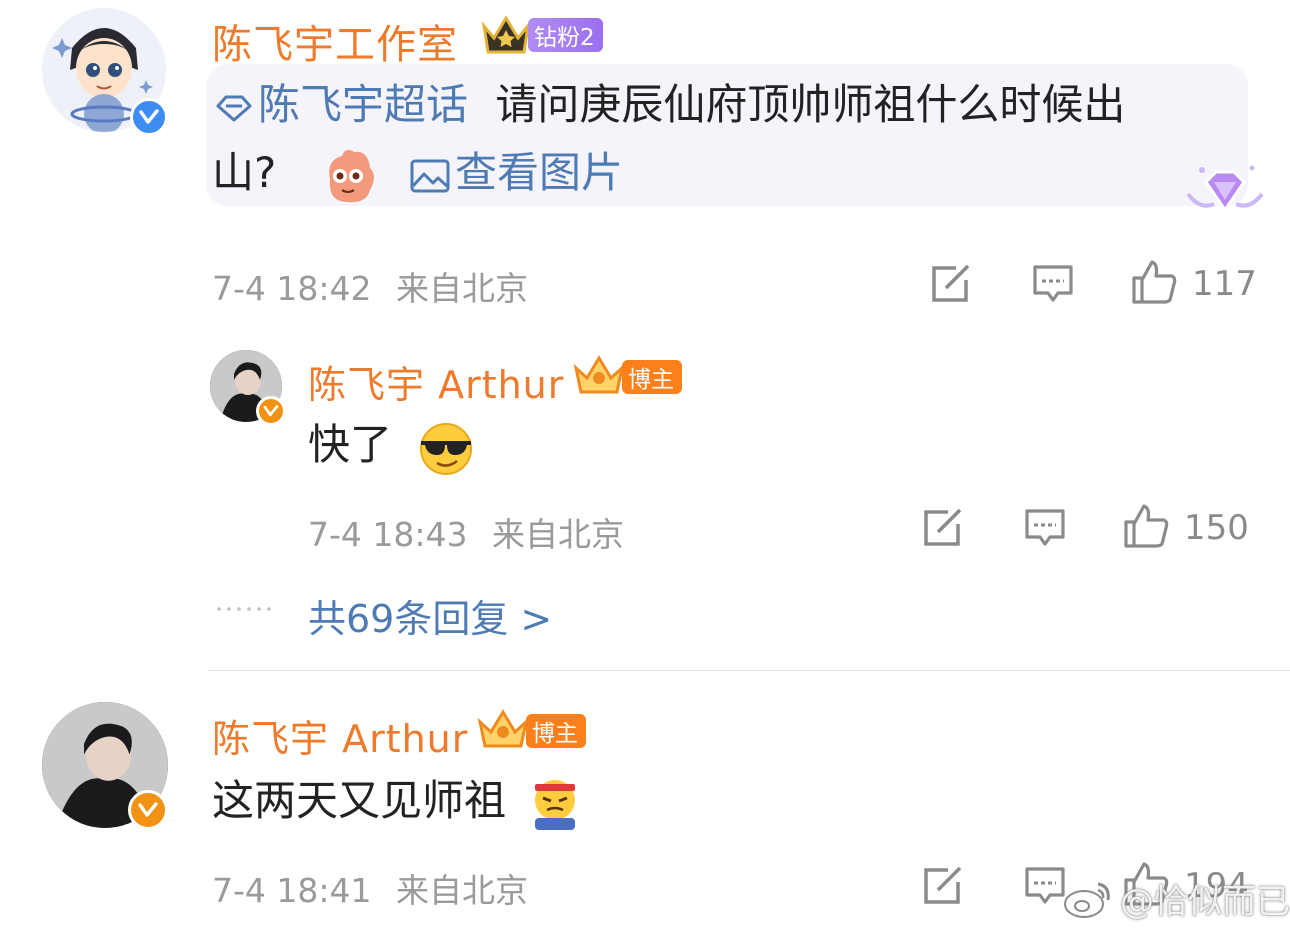 Image resolution: width=1290 pixels, height=931 pixels. Describe the element at coordinates (1216, 528) in the screenshot. I see `like-count: 150` at that location.